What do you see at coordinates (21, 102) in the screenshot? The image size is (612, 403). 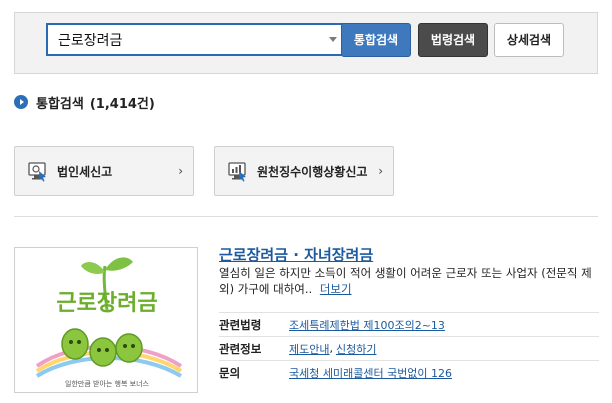 I see `circle-arrow-bullet-icon` at bounding box center [21, 102].